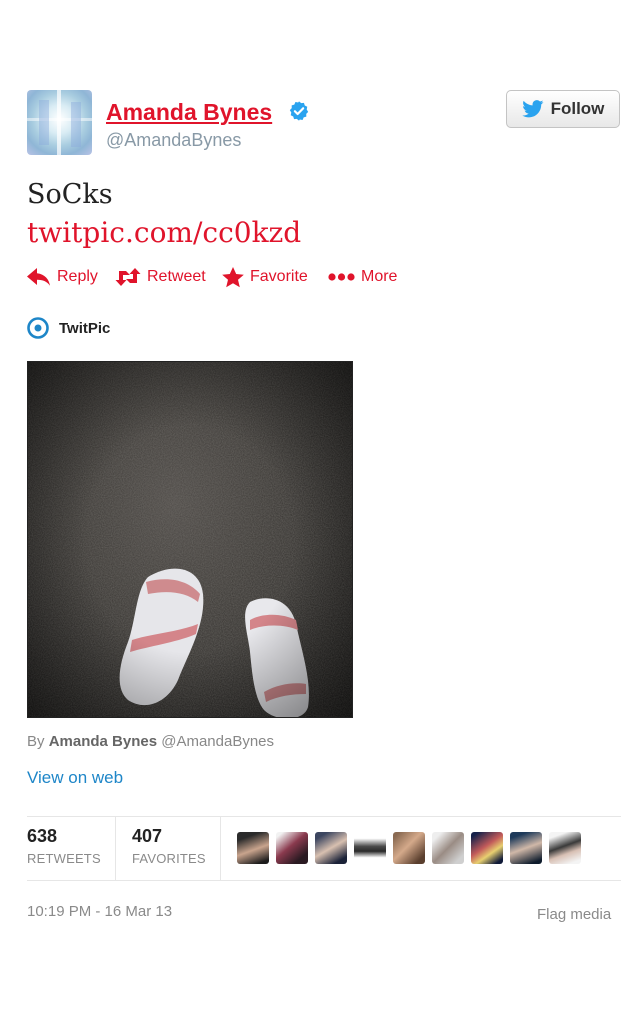 Image resolution: width=634 pixels, height=1024 pixels. Describe the element at coordinates (299, 111) in the screenshot. I see `verified-badge-icon` at that location.